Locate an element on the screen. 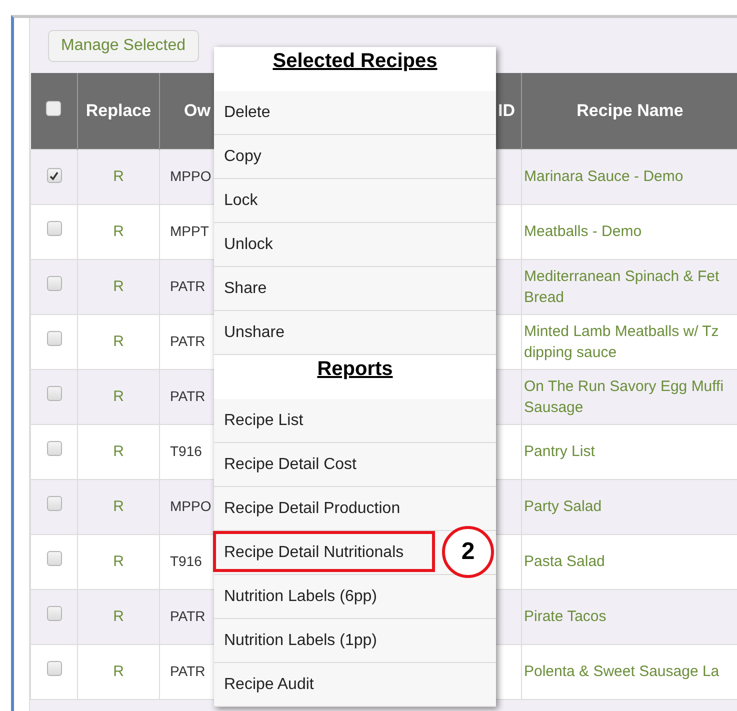 The image size is (737, 711). menu-item: Share is located at coordinates (355, 289).